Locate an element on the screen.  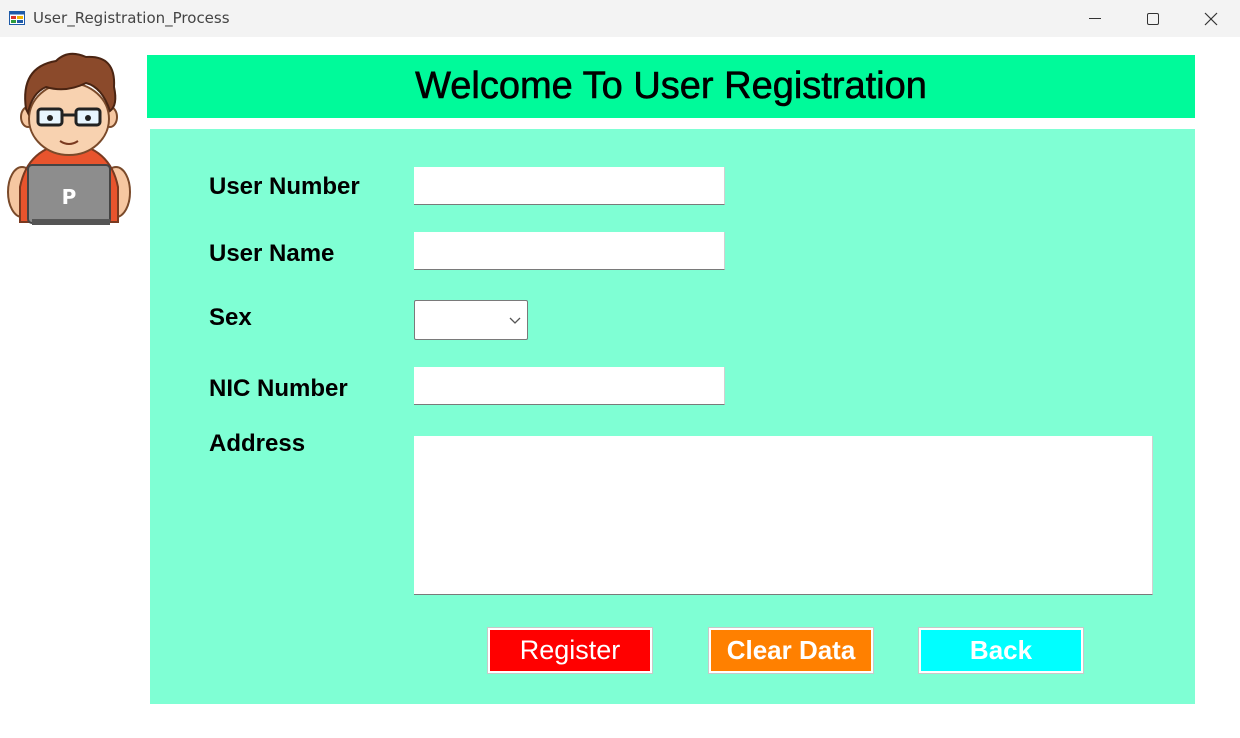
address-label: Address is located at coordinates (257, 443).